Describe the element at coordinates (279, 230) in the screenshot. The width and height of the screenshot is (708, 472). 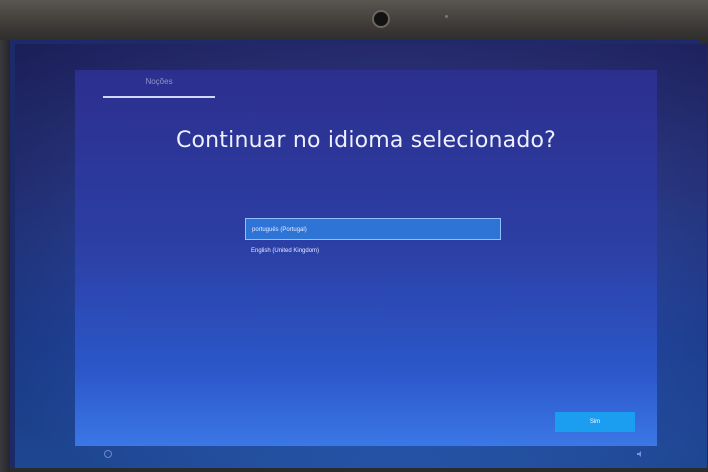
I see `language-option-label: português (Portugal)` at that location.